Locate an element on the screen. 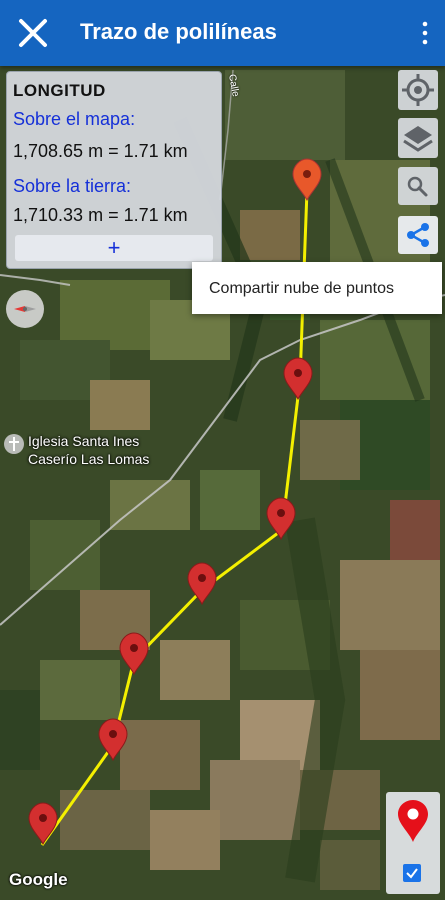 This screenshot has height=900, width=445. layers-button is located at coordinates (418, 138).